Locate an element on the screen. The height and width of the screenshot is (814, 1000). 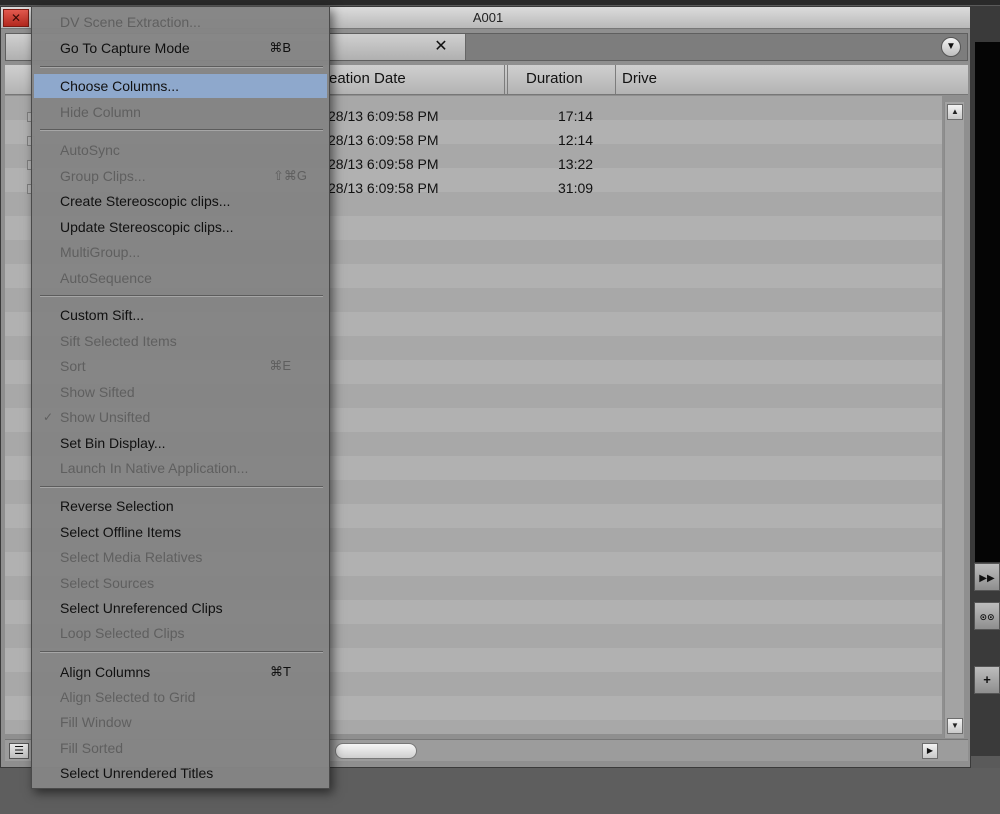
menu-item-label: Loop Selected Clips is located at coordinates (122, 633).